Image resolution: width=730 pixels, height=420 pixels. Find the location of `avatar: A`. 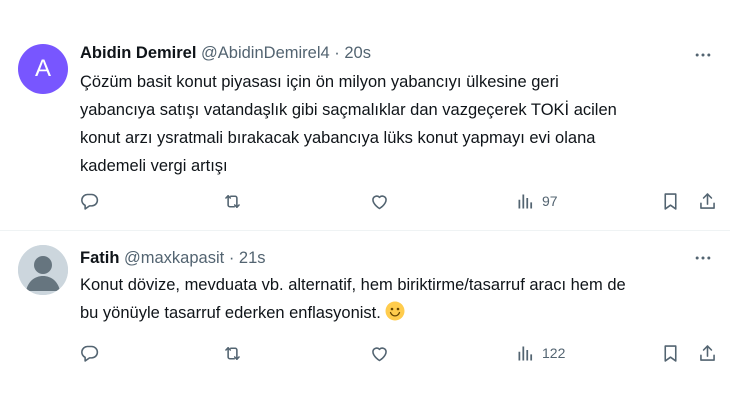

avatar: A is located at coordinates (43, 69).